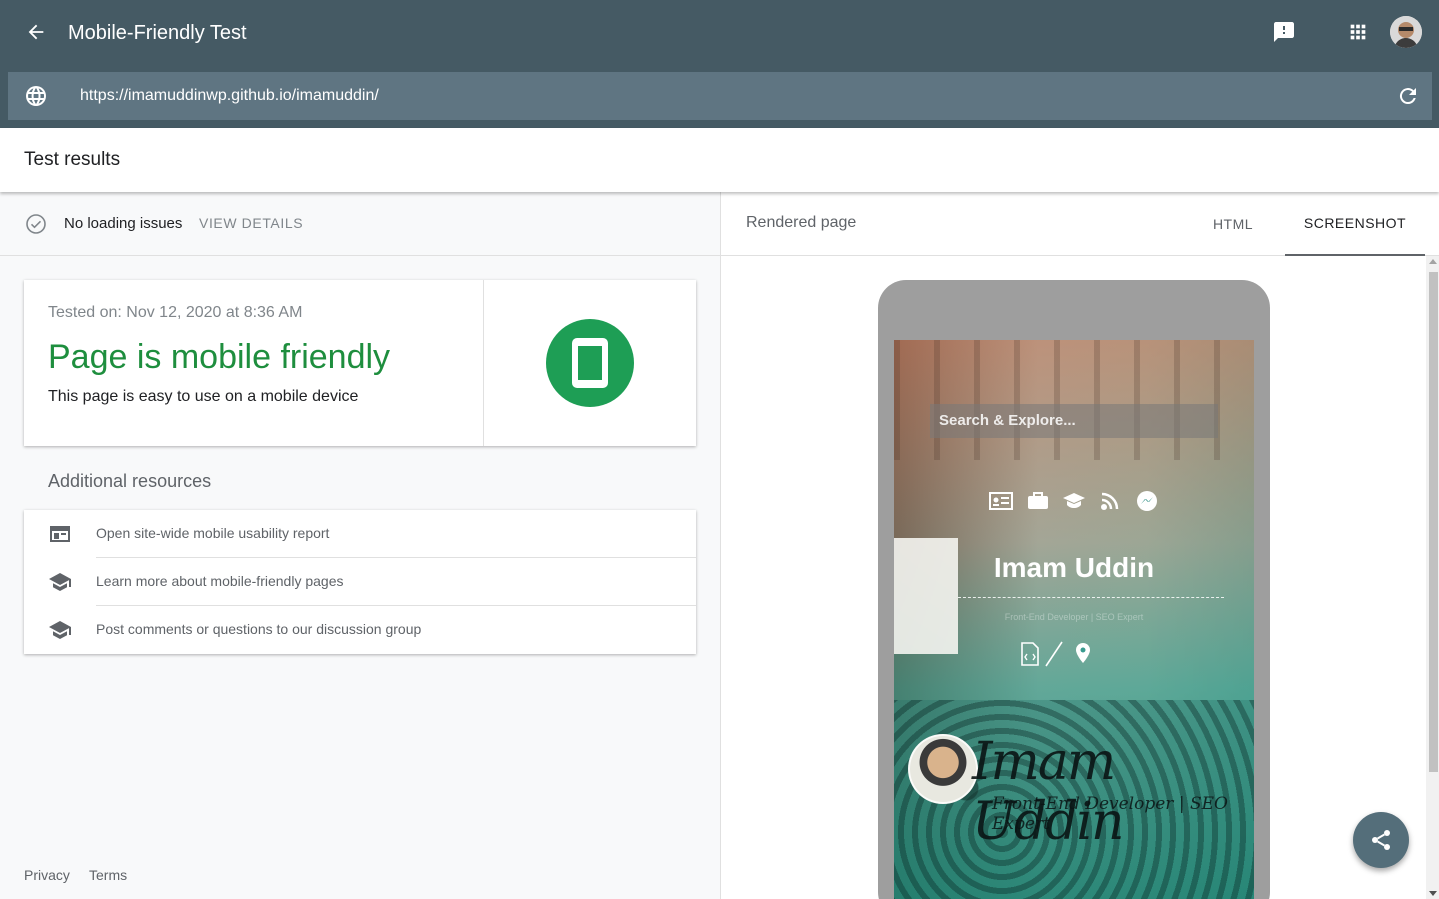  What do you see at coordinates (72, 159) in the screenshot?
I see `results-title: Test results` at bounding box center [72, 159].